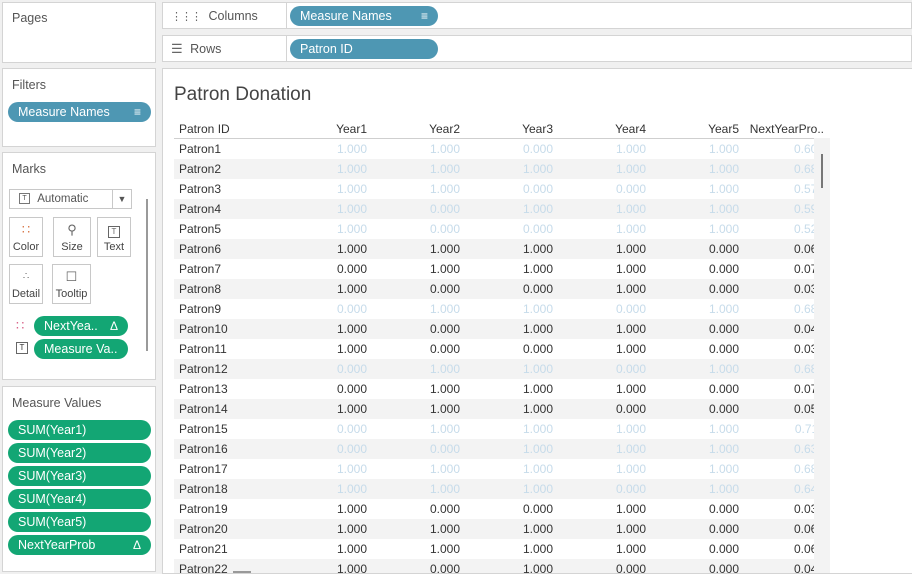  Describe the element at coordinates (364, 16) in the screenshot. I see `columns-pill-measure-names: Measure Names ≡` at that location.